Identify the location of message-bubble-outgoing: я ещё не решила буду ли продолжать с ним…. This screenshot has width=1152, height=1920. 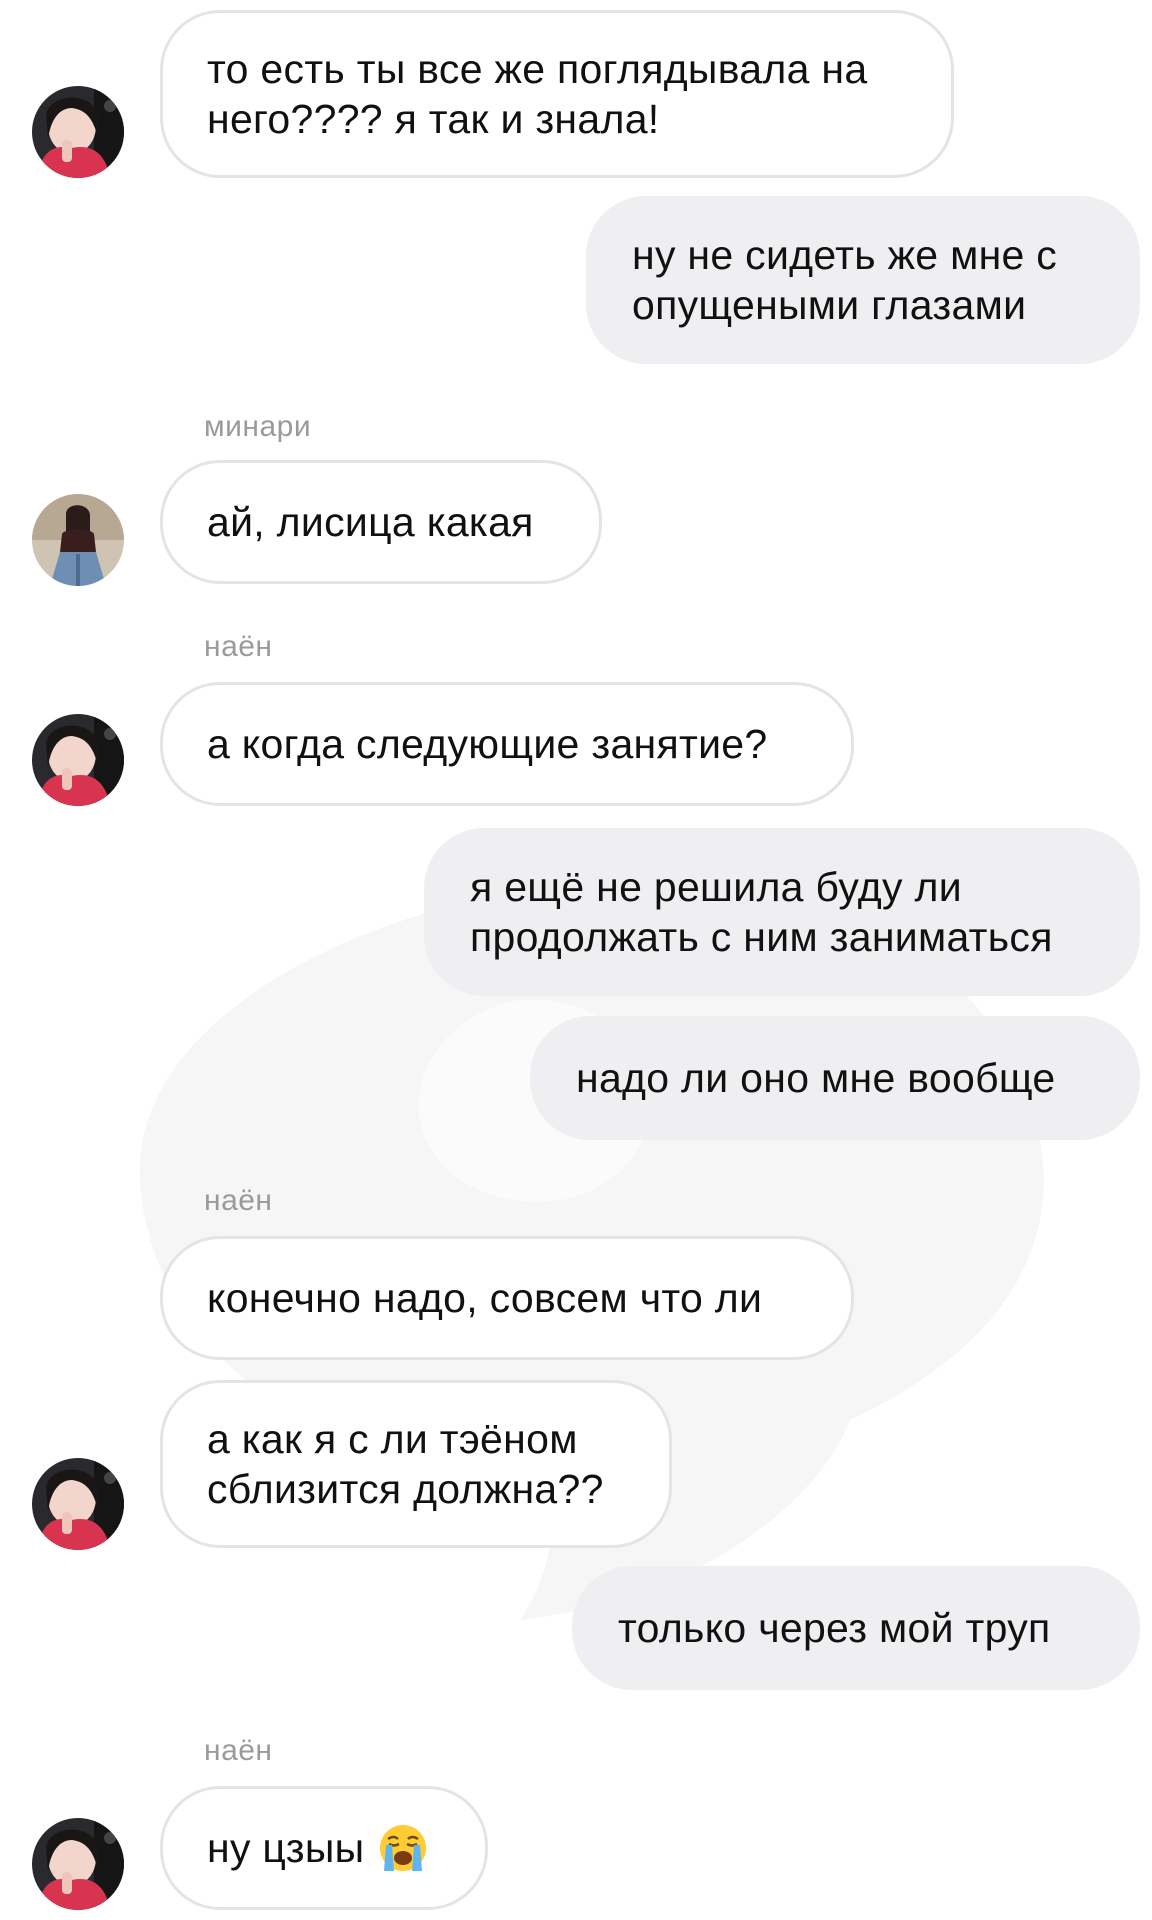
(782, 912).